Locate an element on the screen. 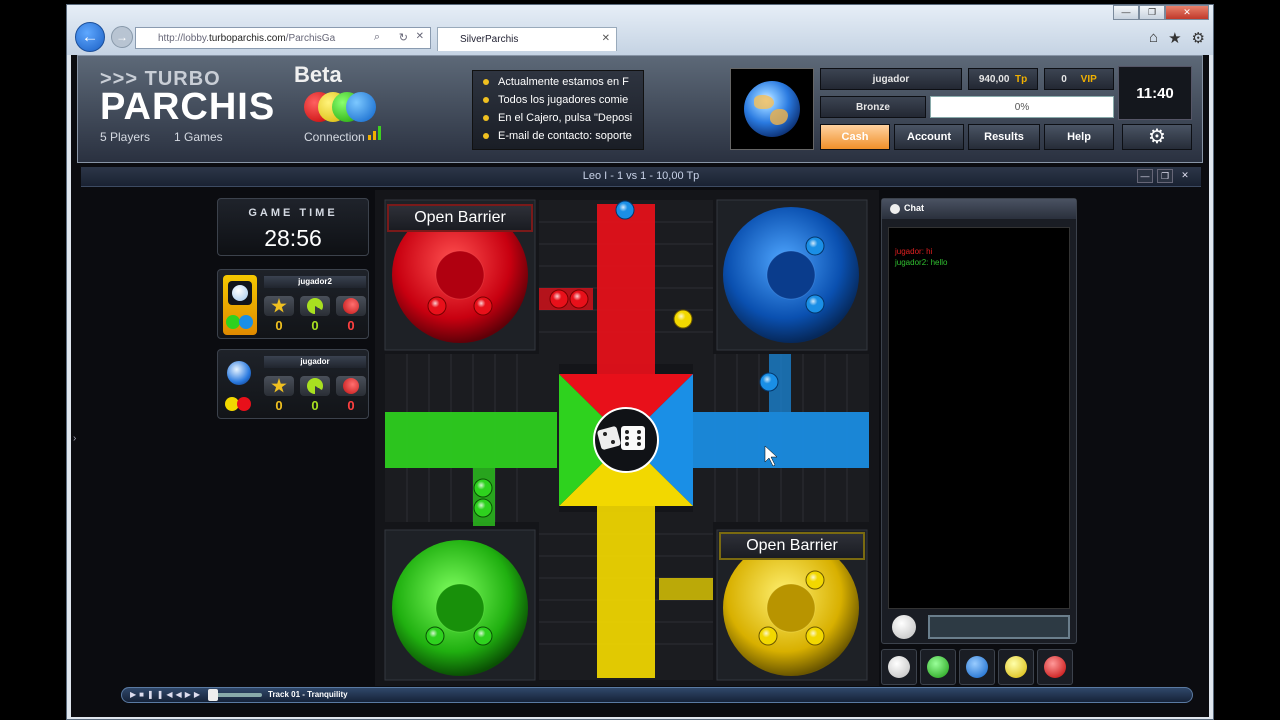 This screenshot has height=720, width=1280. vip-box: 0 VIP is located at coordinates (1079, 79).